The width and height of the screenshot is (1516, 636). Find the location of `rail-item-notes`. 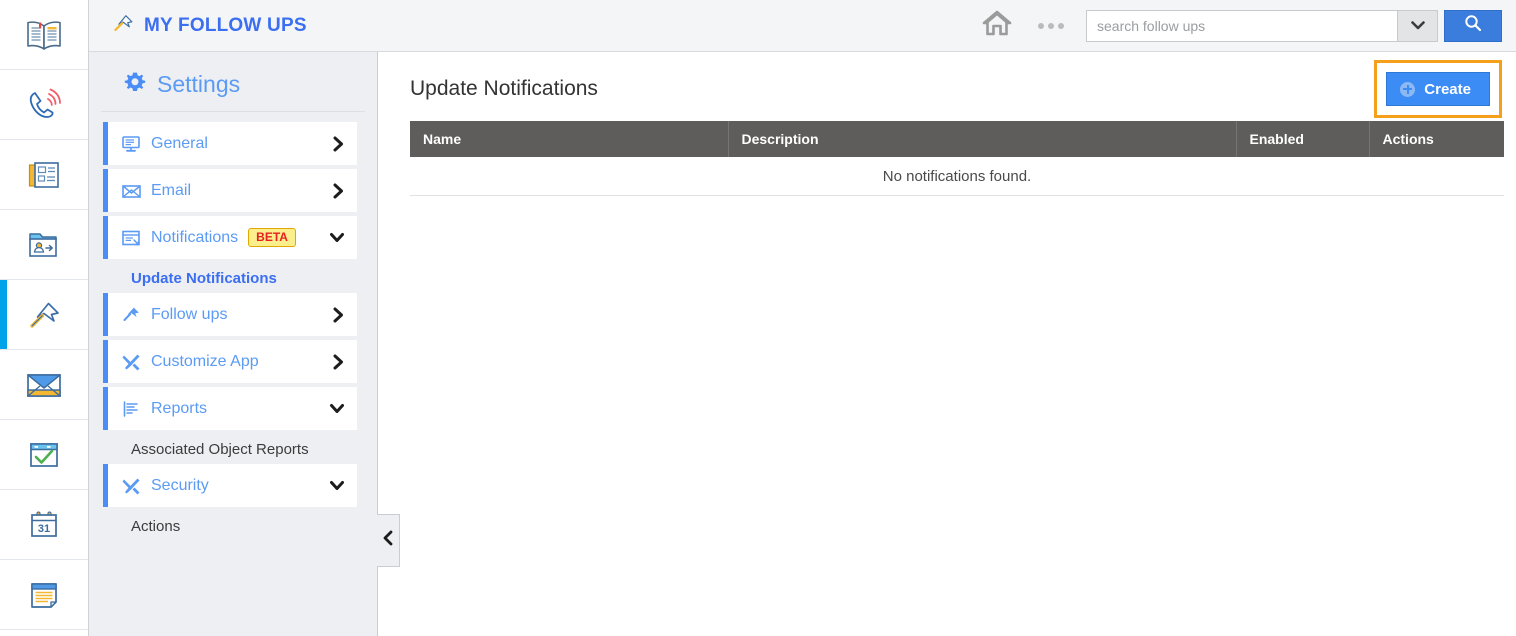

rail-item-notes is located at coordinates (44, 595).